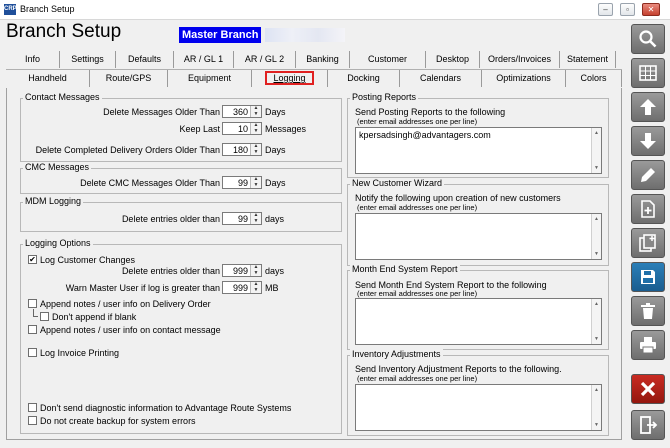  I want to click on save-button, so click(648, 277).